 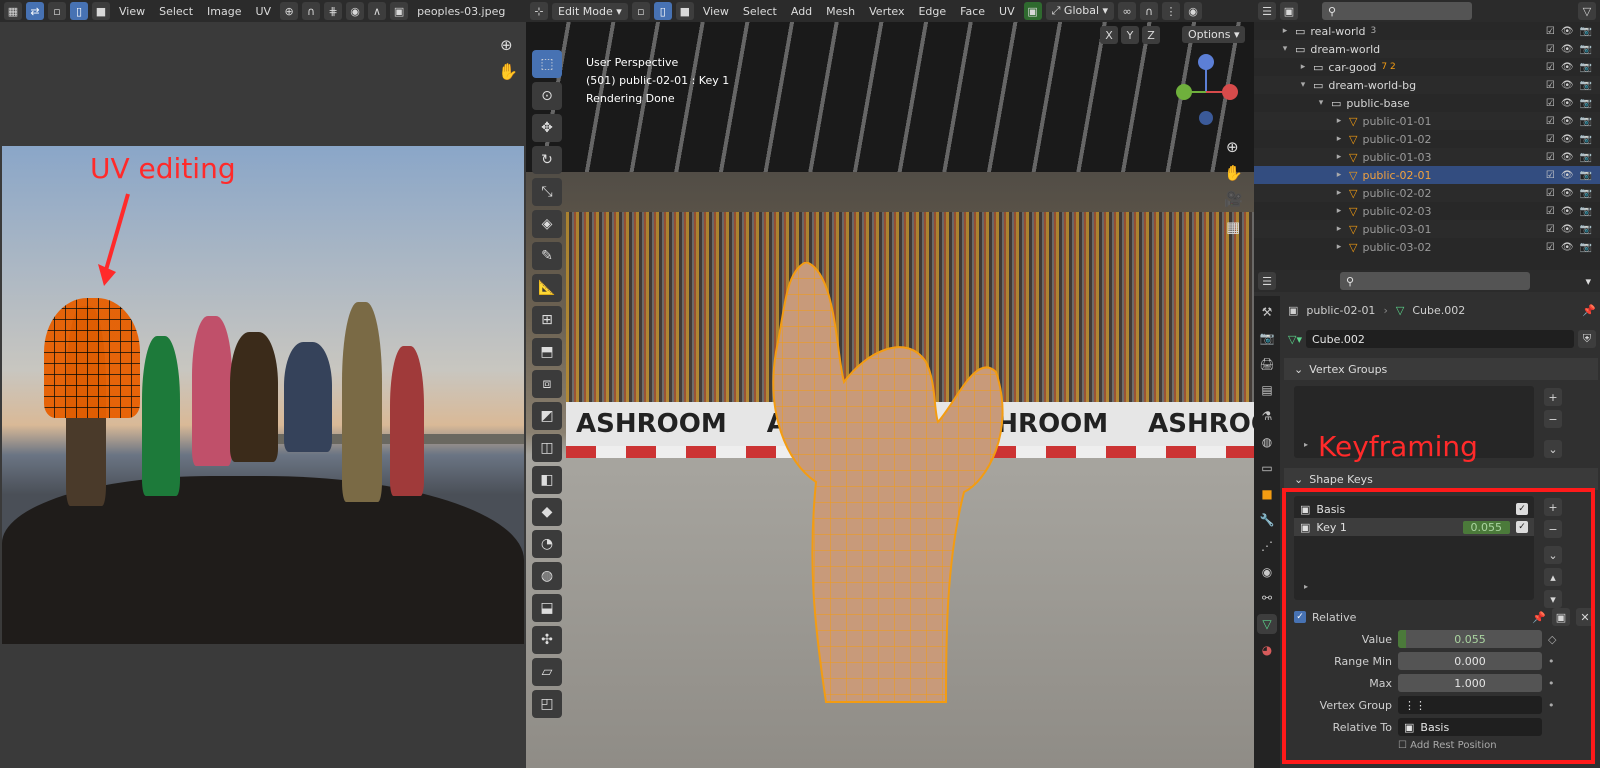 I want to click on knife-tool: ◧, so click(x=547, y=480).